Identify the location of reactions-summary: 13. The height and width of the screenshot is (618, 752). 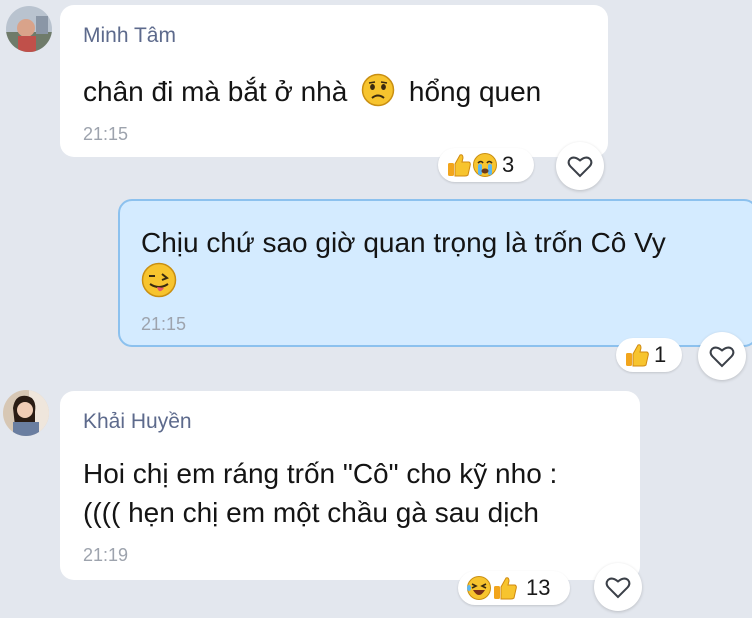
(514, 588).